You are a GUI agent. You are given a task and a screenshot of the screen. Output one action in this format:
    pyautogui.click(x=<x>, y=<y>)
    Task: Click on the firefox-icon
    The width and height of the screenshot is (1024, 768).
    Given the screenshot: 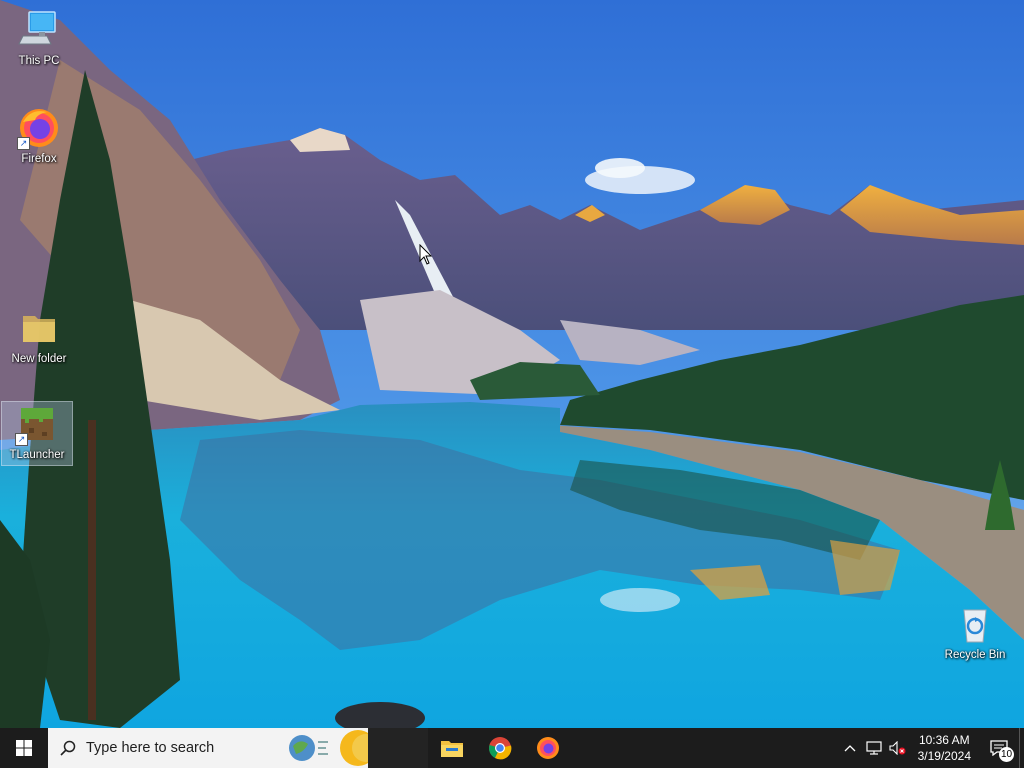 What is the action you would take?
    pyautogui.click(x=548, y=748)
    